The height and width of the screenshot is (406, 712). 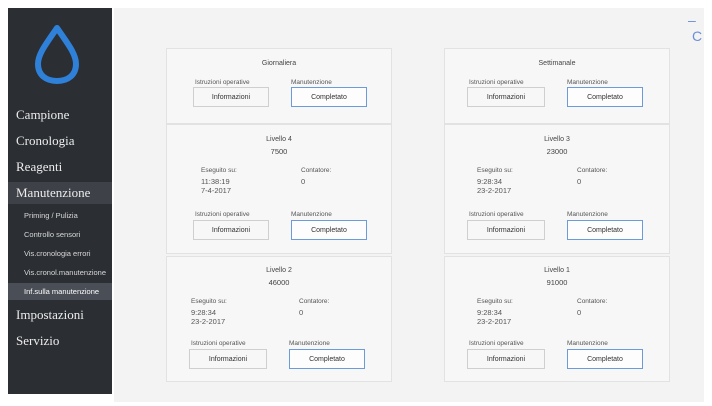 What do you see at coordinates (215, 181) in the screenshot?
I see `executed-time: 11:38:19` at bounding box center [215, 181].